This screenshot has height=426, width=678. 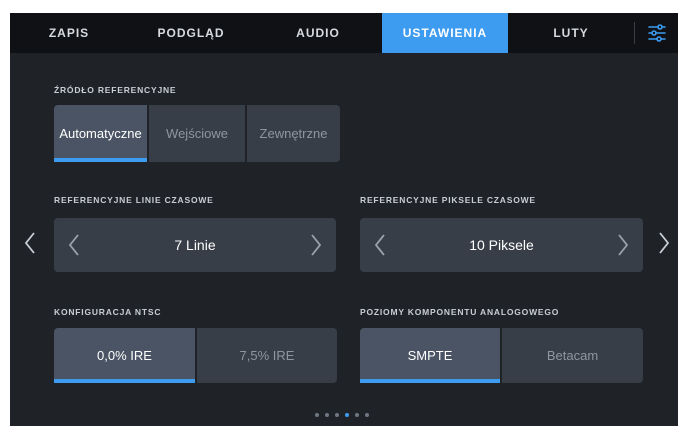 What do you see at coordinates (572, 355) in the screenshot?
I see `option-betacam: Betacam` at bounding box center [572, 355].